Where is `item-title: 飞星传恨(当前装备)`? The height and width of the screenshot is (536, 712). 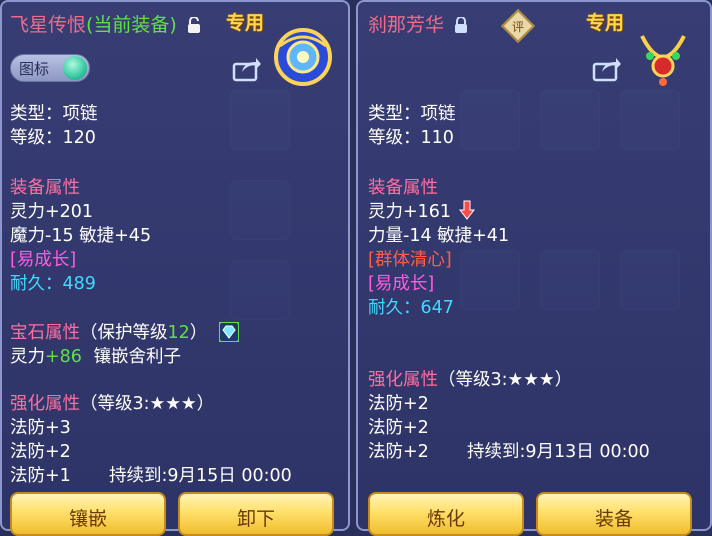
item-title: 飞星传恨(当前装备) is located at coordinates (105, 23).